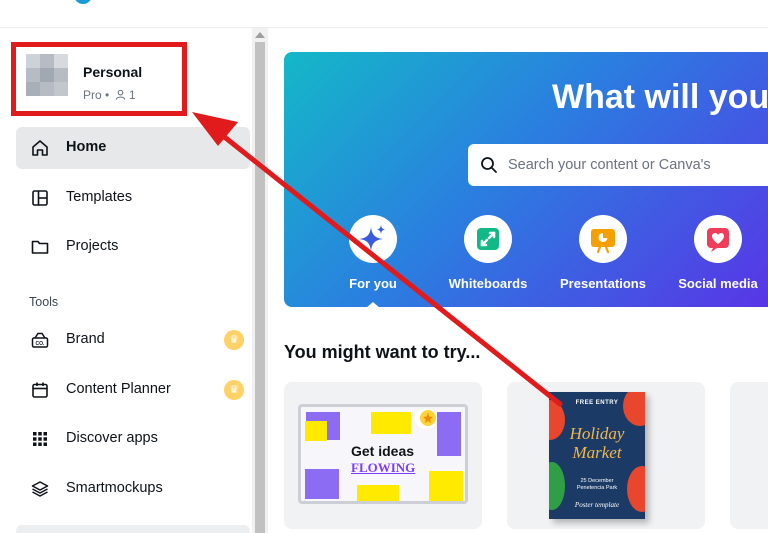 This screenshot has height=533, width=768. Describe the element at coordinates (133, 529) in the screenshot. I see `sidebar-next-item` at that location.